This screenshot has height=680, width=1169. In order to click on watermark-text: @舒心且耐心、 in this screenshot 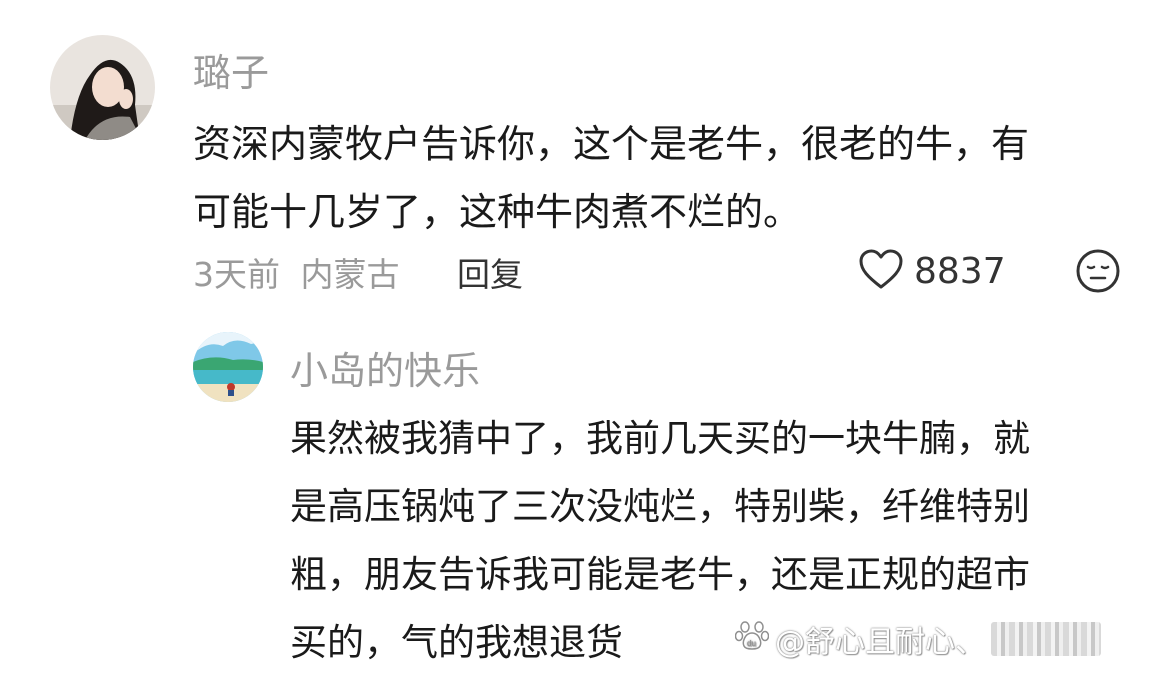, I will do `click(880, 642)`.